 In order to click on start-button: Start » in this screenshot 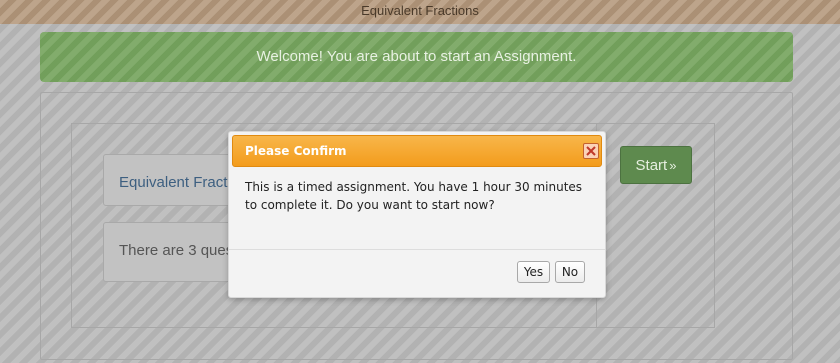, I will do `click(656, 165)`.